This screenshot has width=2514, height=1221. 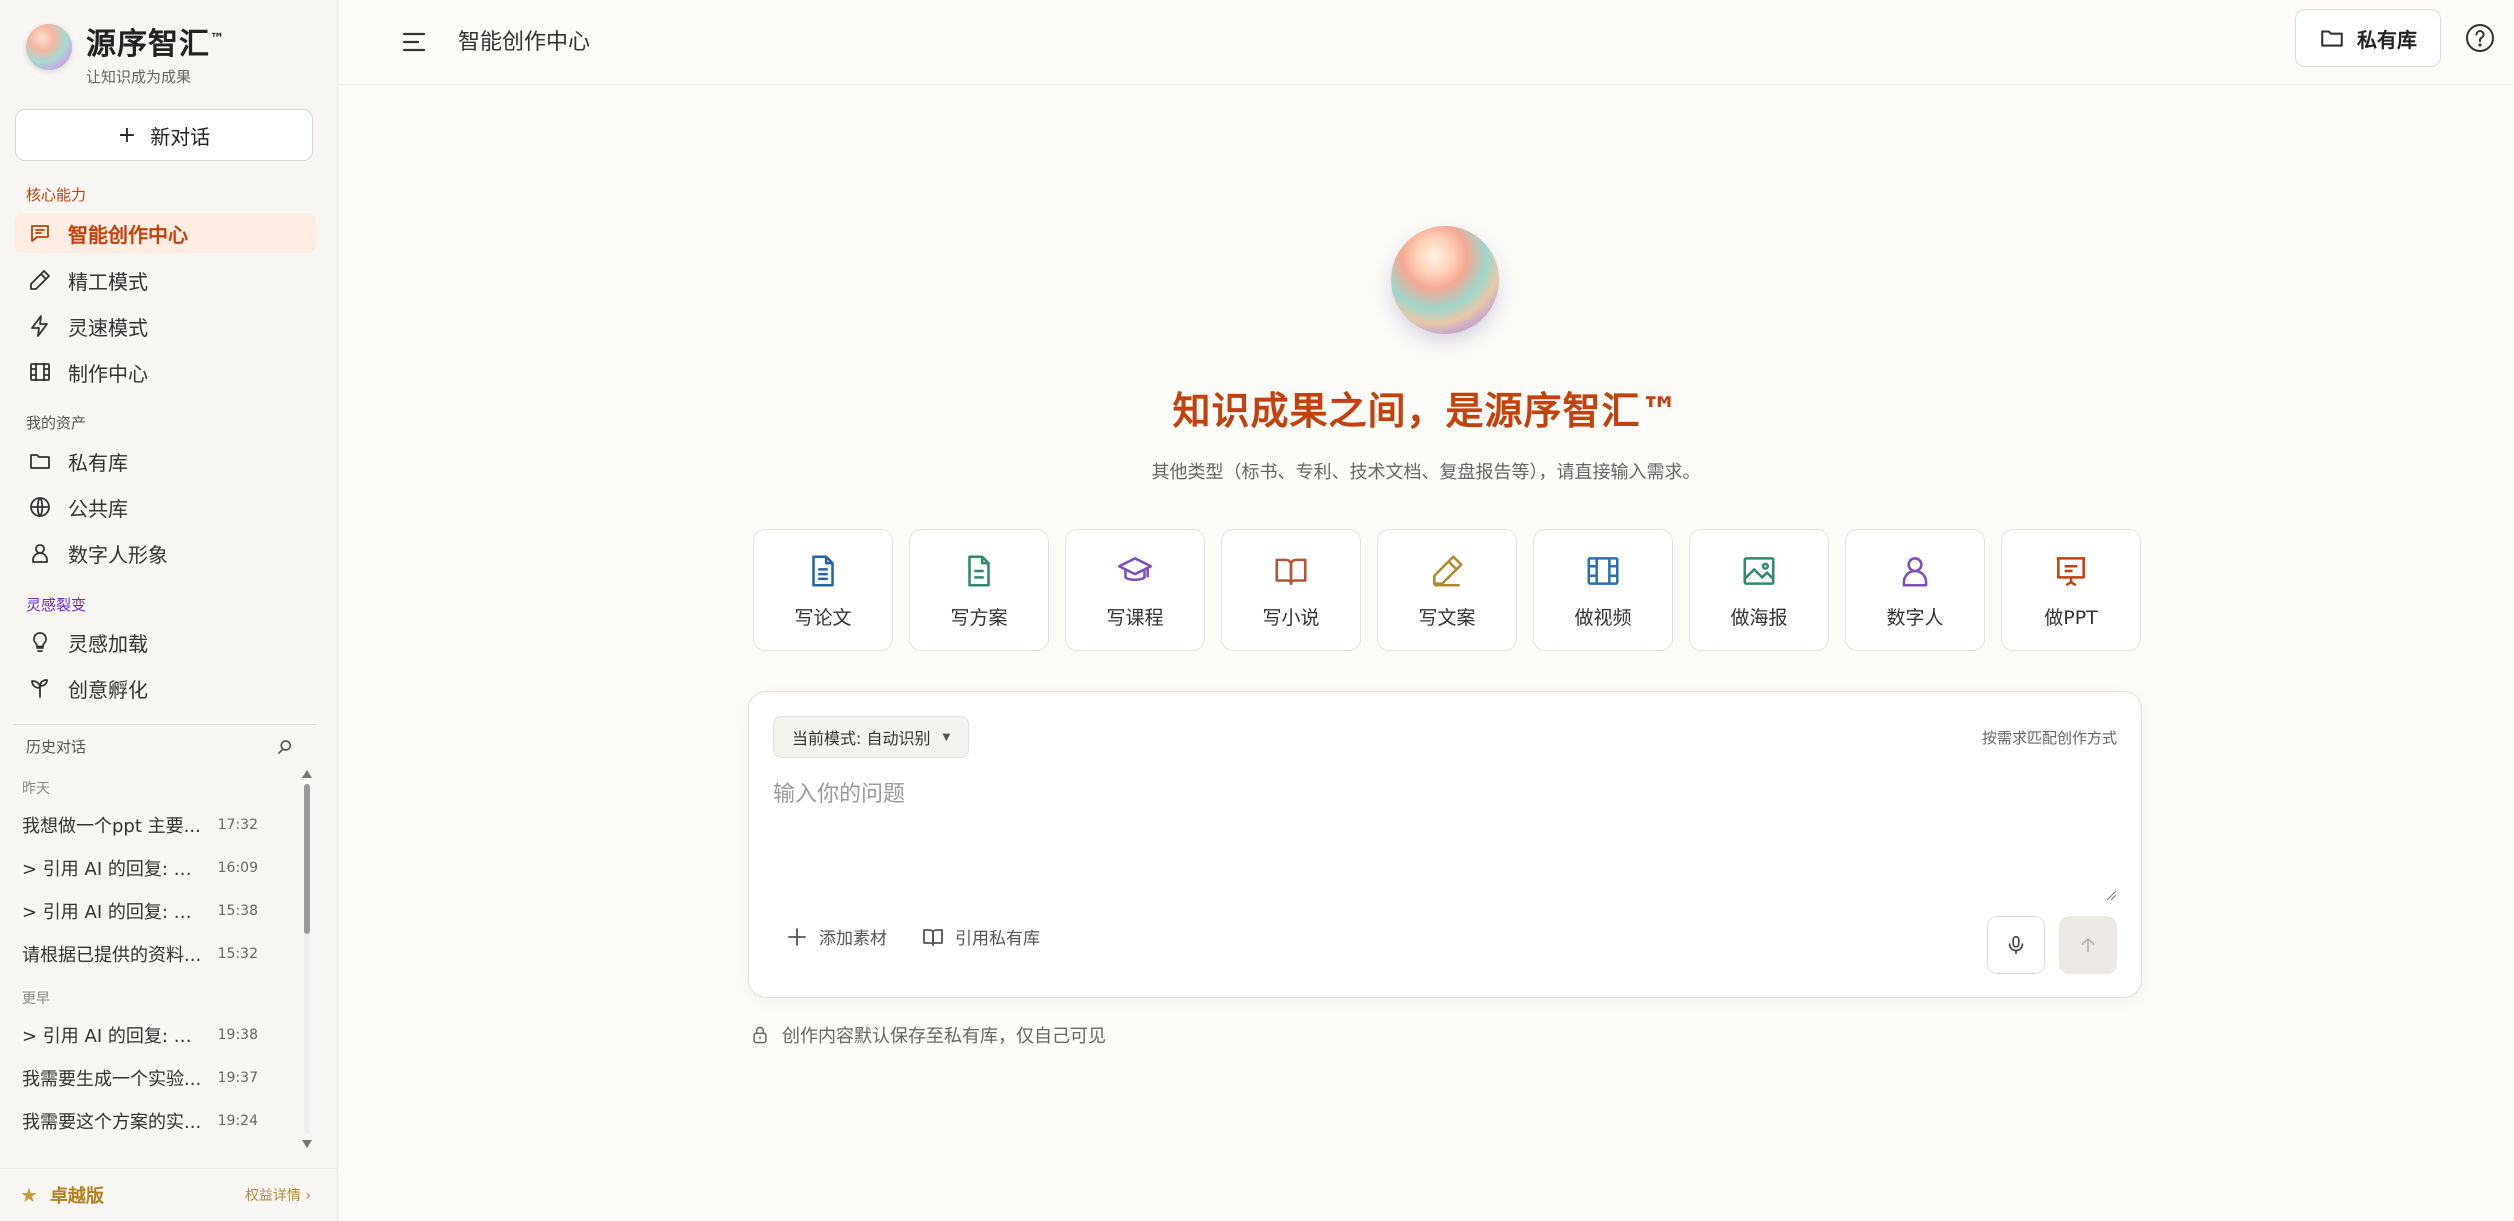 I want to click on sidebar-item-label: 私有库, so click(x=98, y=462).